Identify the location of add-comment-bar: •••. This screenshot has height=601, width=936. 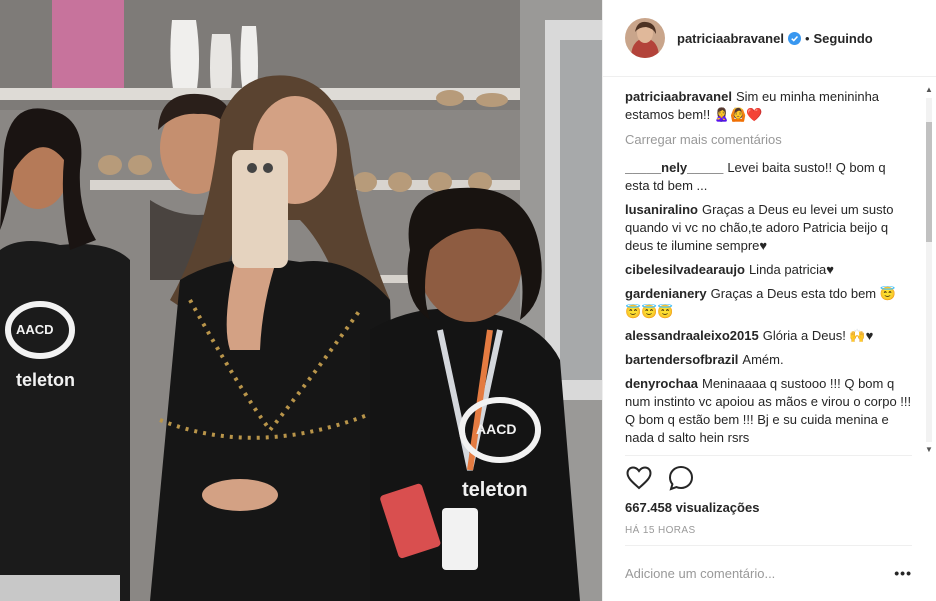
(768, 573).